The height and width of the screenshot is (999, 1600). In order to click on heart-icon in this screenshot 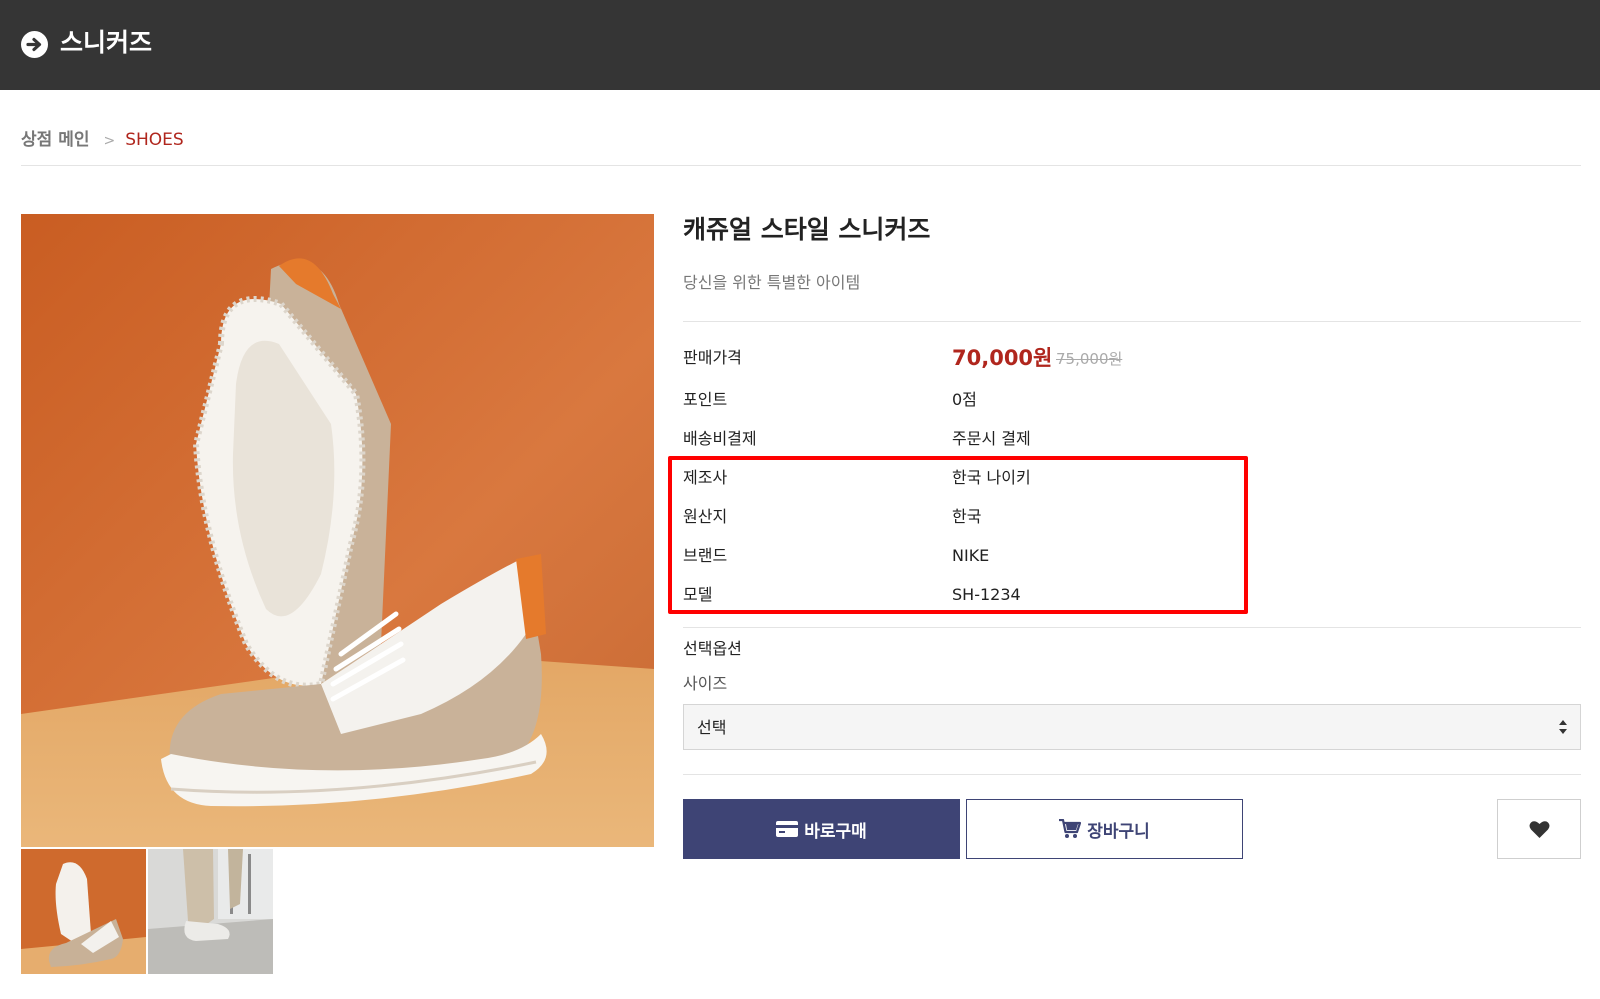, I will do `click(1539, 829)`.